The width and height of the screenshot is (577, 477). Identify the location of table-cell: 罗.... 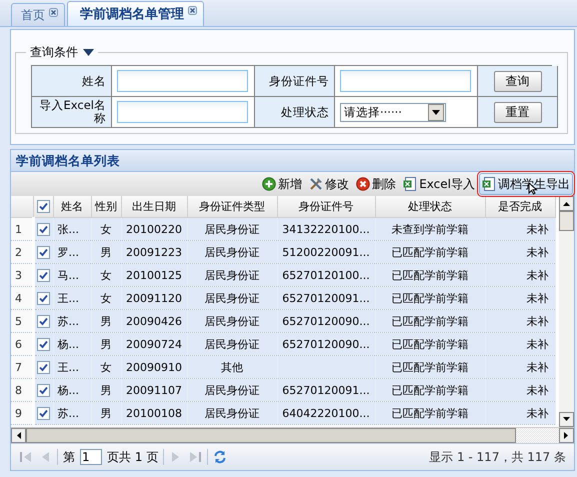
(72, 252).